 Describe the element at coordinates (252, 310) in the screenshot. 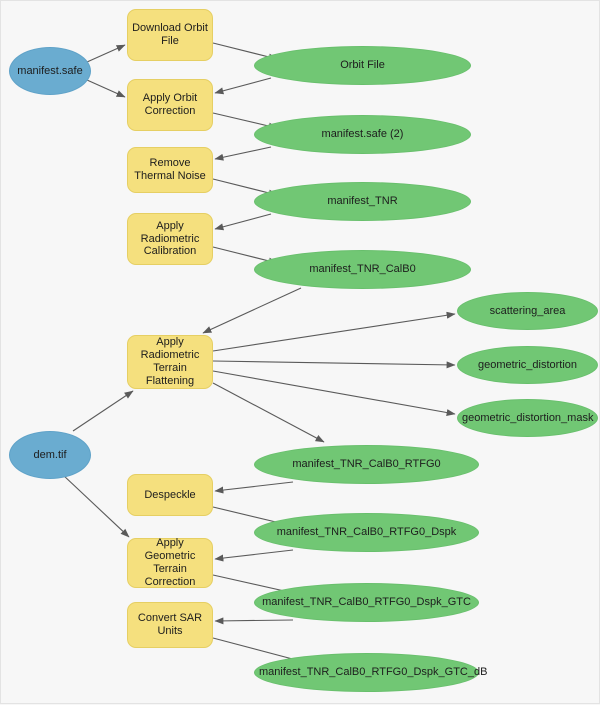

I see `edge-manifest_tnr_calb0-to-apply_radiometric_terrain_flattening` at that location.